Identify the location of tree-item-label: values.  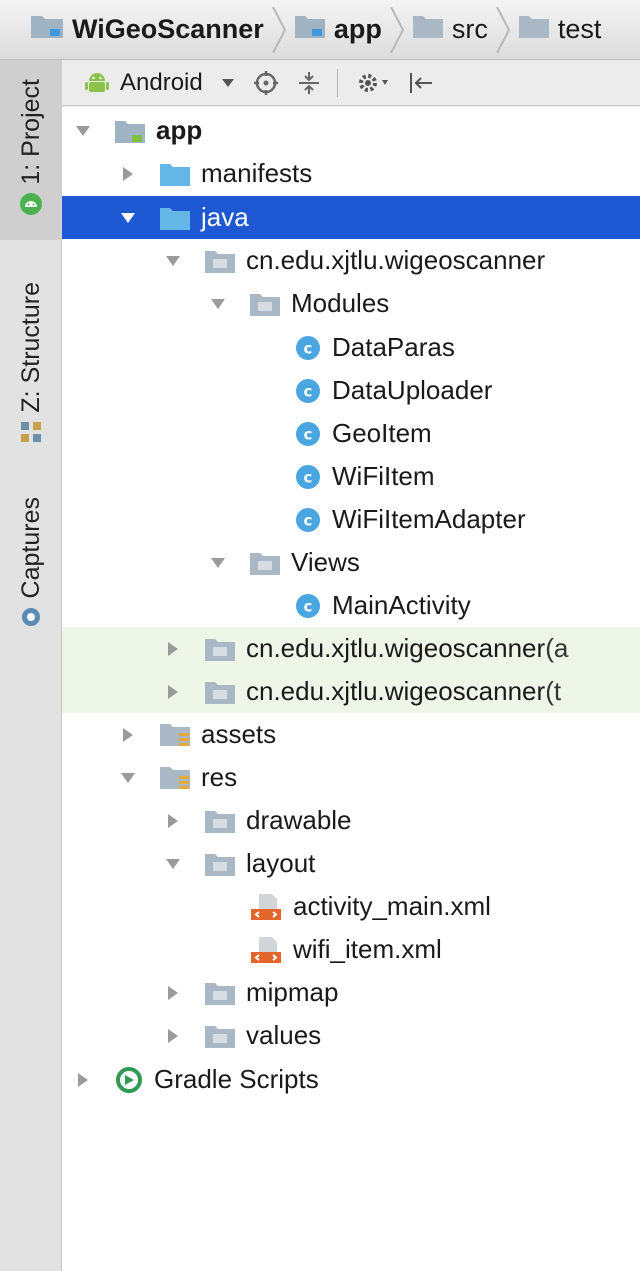
(284, 1035).